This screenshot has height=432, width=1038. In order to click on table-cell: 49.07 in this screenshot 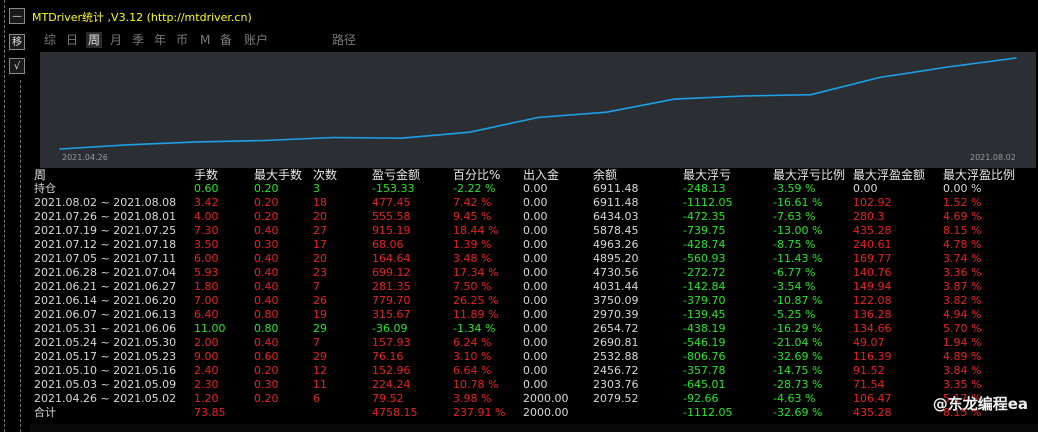, I will do `click(869, 342)`.